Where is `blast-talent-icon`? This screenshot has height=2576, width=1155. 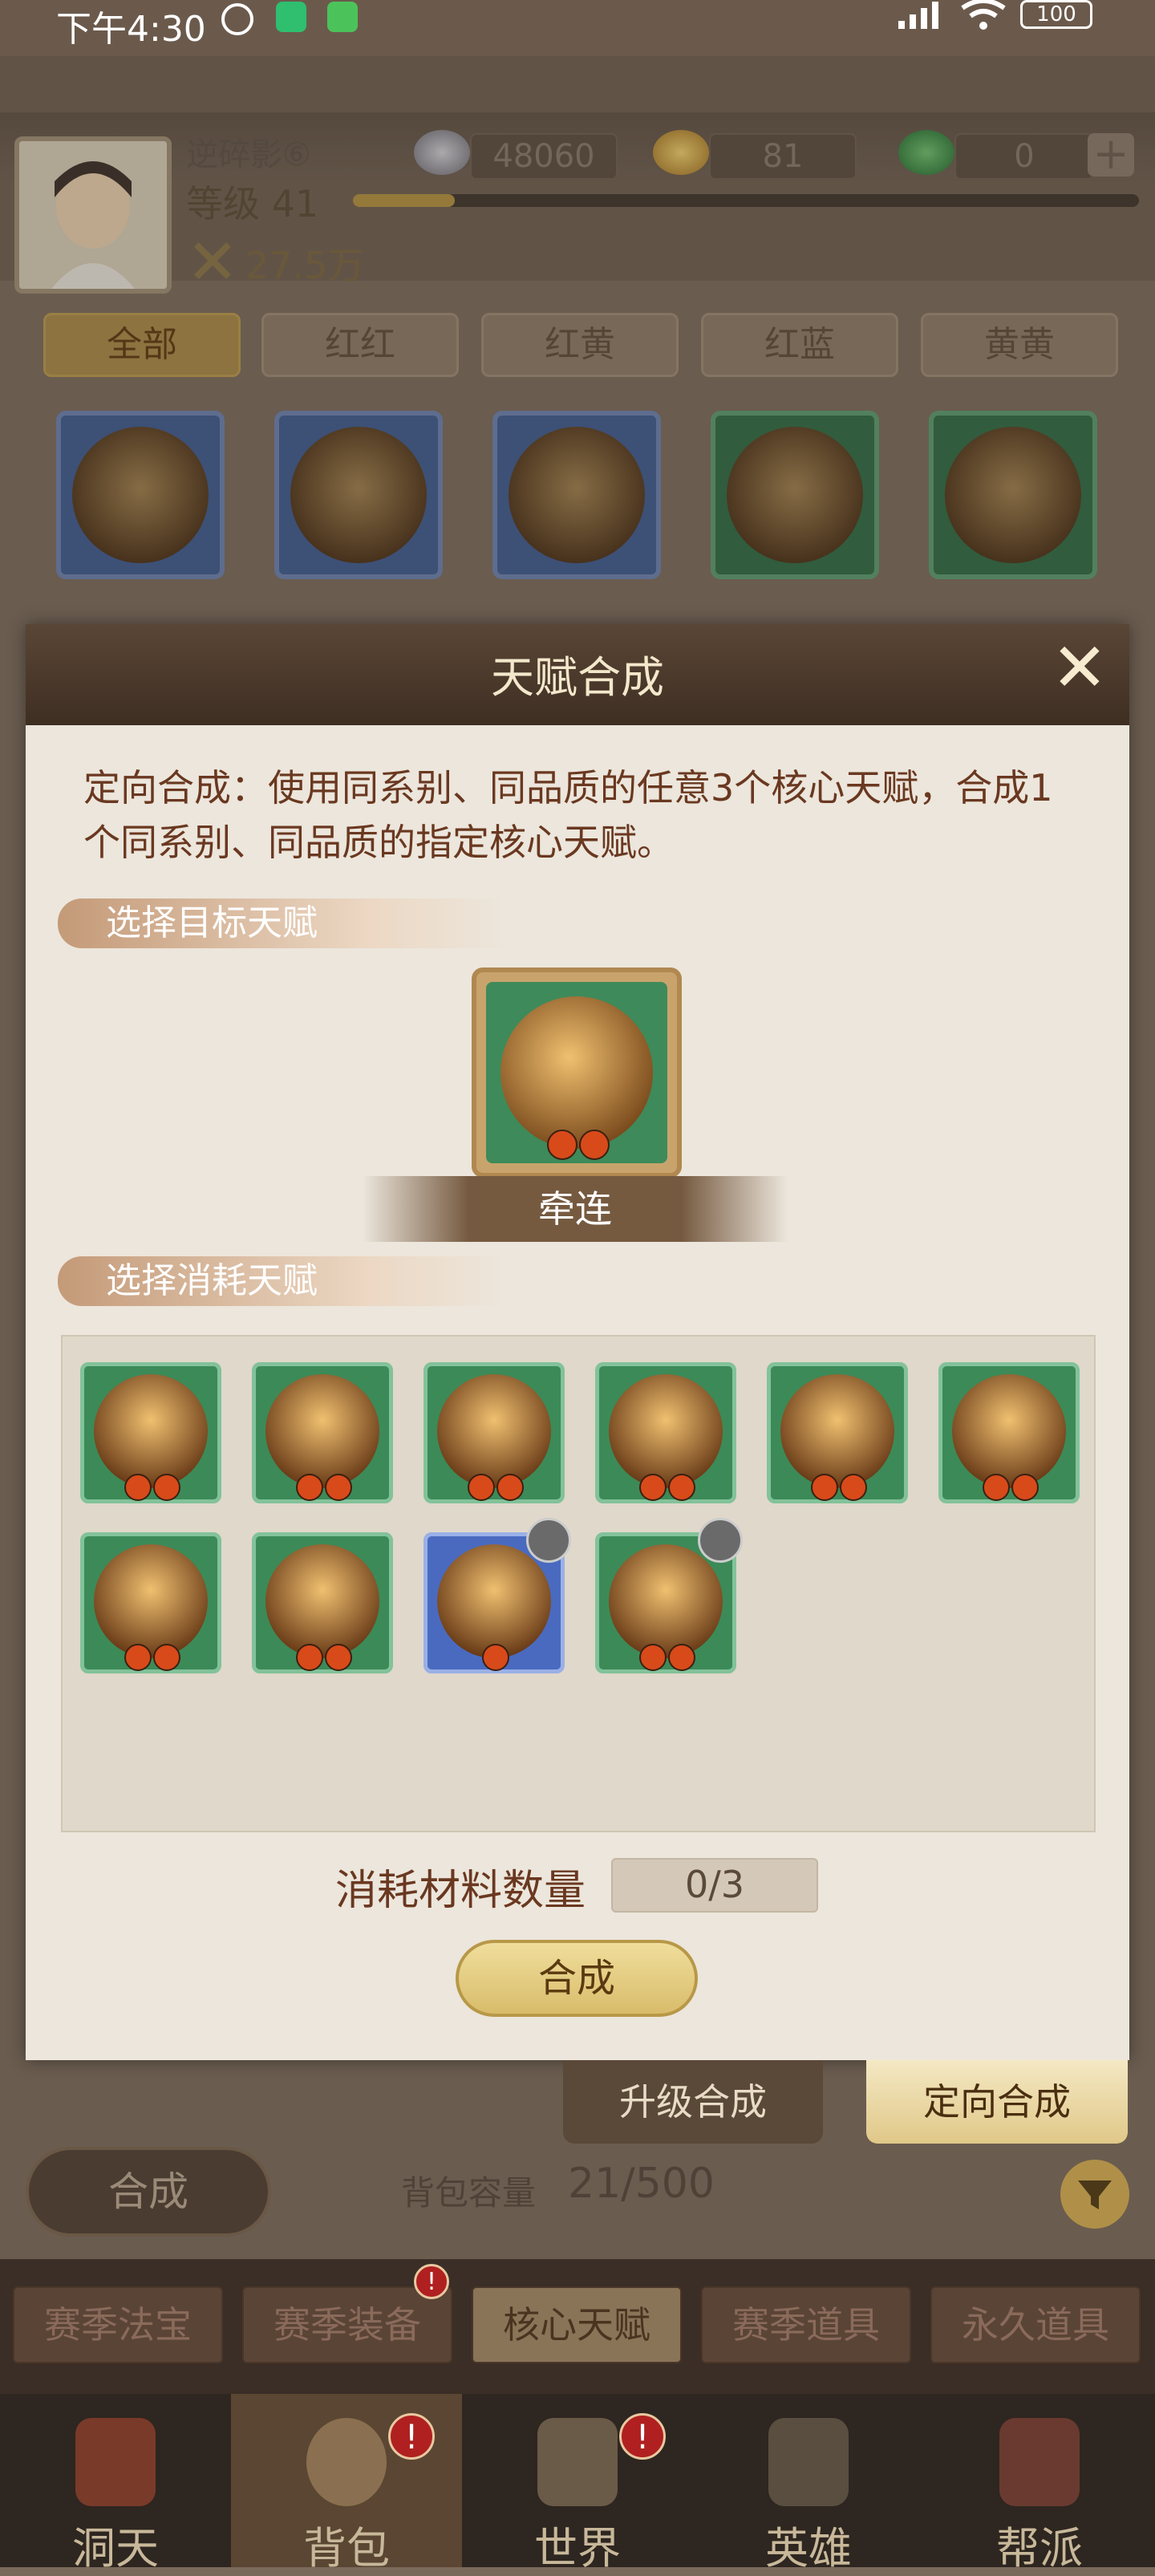
blast-talent-icon is located at coordinates (151, 1601).